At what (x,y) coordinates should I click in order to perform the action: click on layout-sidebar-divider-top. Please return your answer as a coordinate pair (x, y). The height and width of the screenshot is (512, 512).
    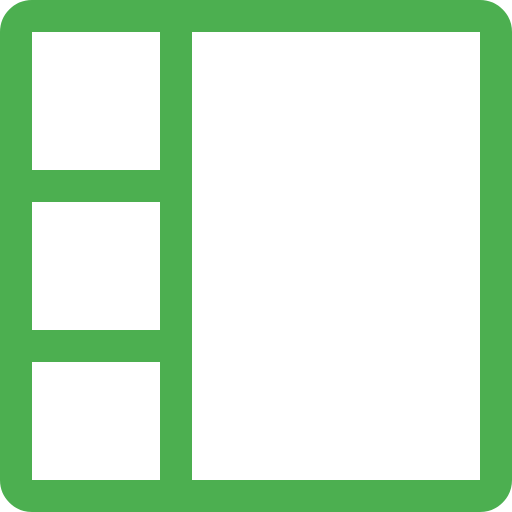
    Looking at the image, I should click on (96, 186).